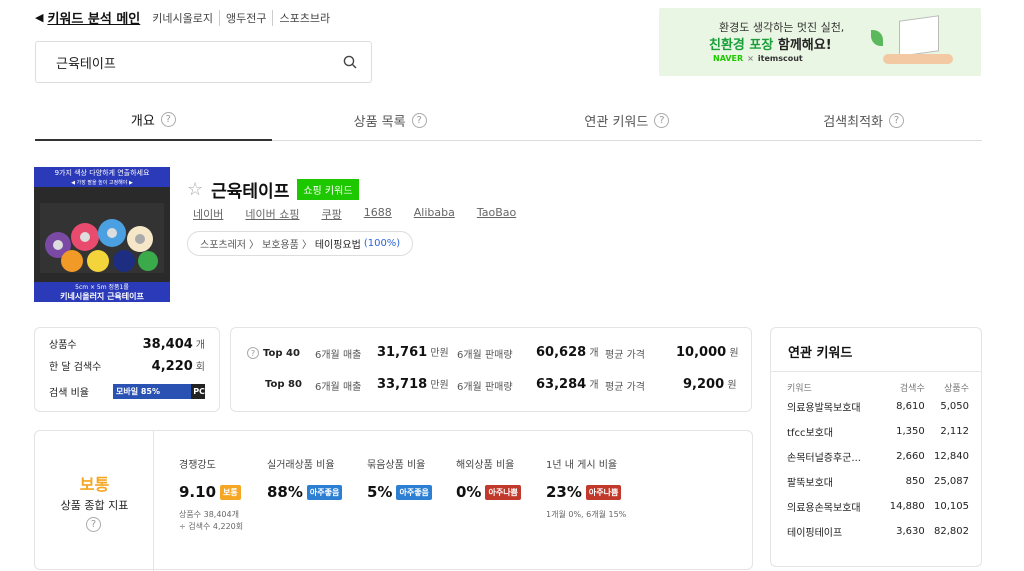 The width and height of the screenshot is (1024, 571). Describe the element at coordinates (63, 345) in the screenshot. I see `product-count-label: 상품수` at that location.